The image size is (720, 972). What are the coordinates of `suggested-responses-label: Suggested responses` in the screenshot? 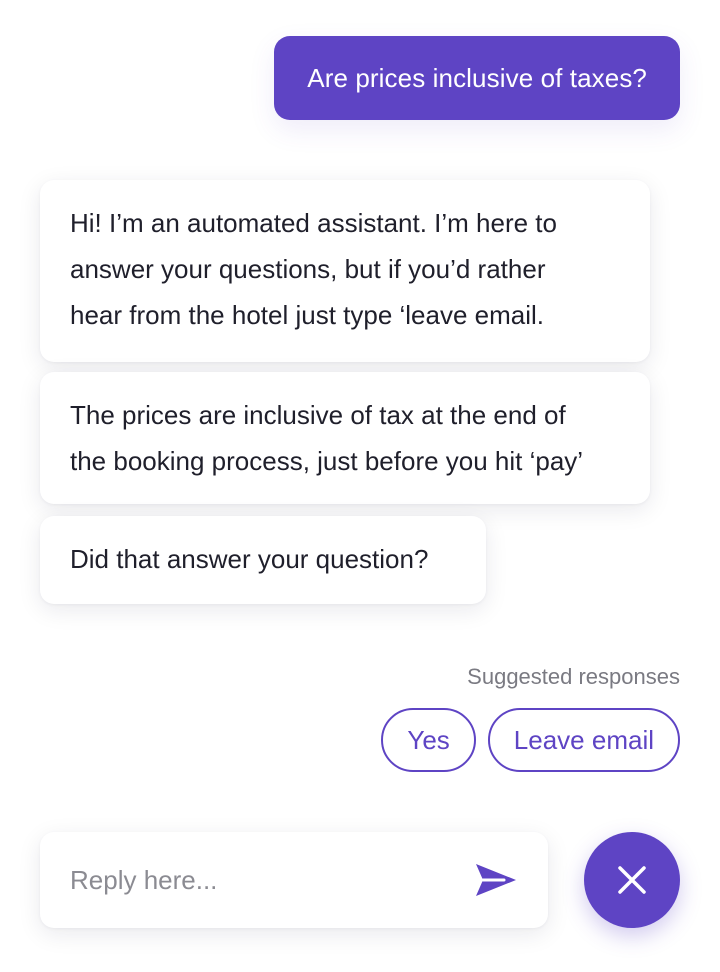 It's located at (573, 676).